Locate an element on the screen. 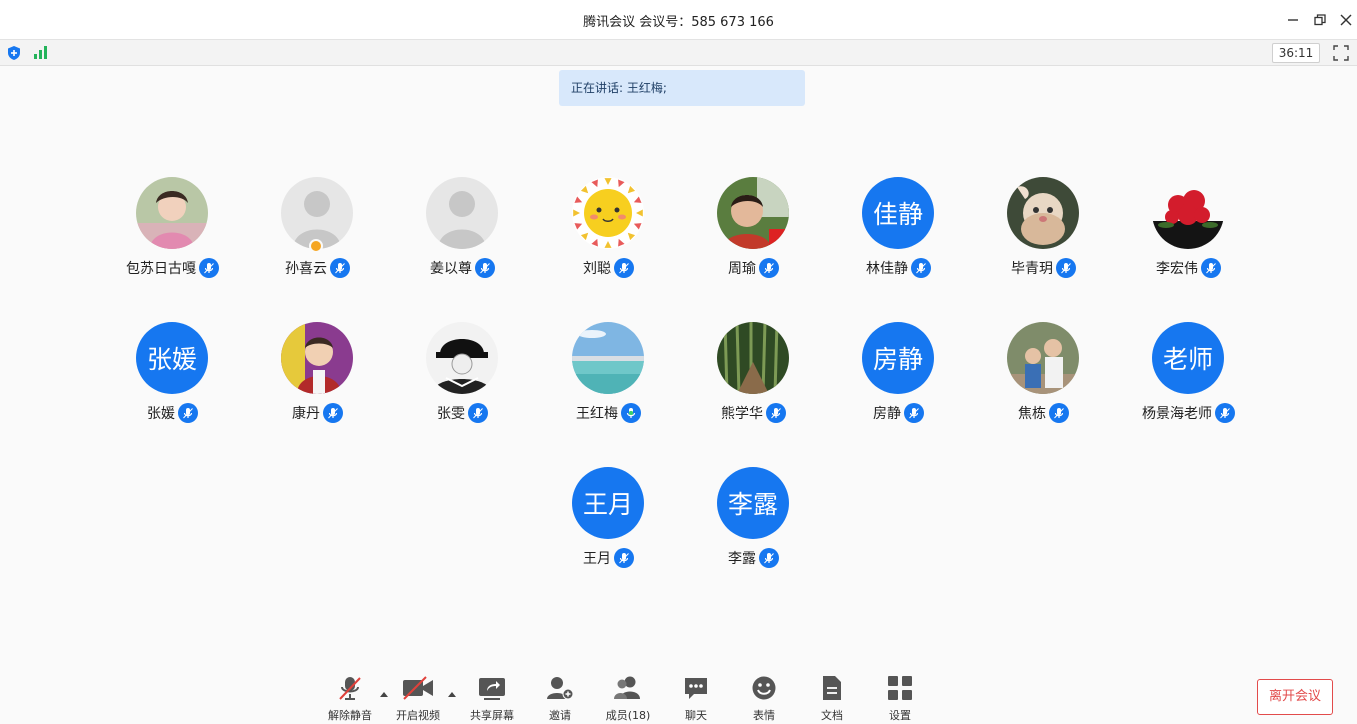  participant-name-row: 王月 is located at coordinates (608, 558).